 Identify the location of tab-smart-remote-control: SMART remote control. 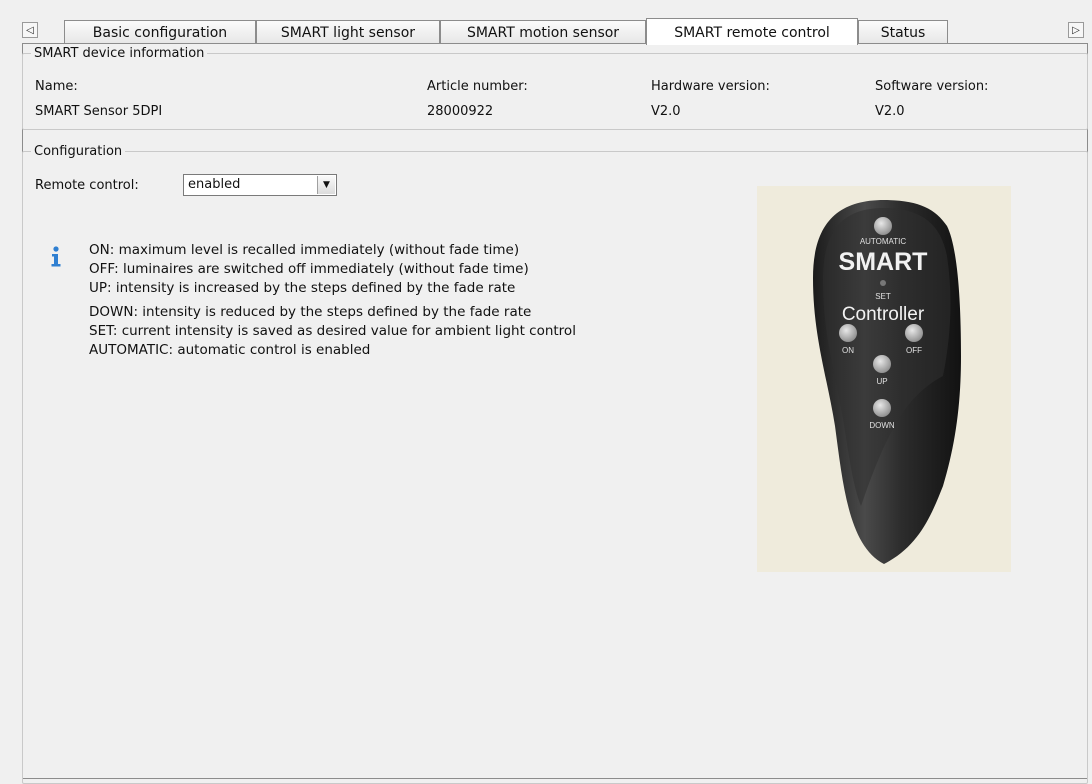
(752, 31).